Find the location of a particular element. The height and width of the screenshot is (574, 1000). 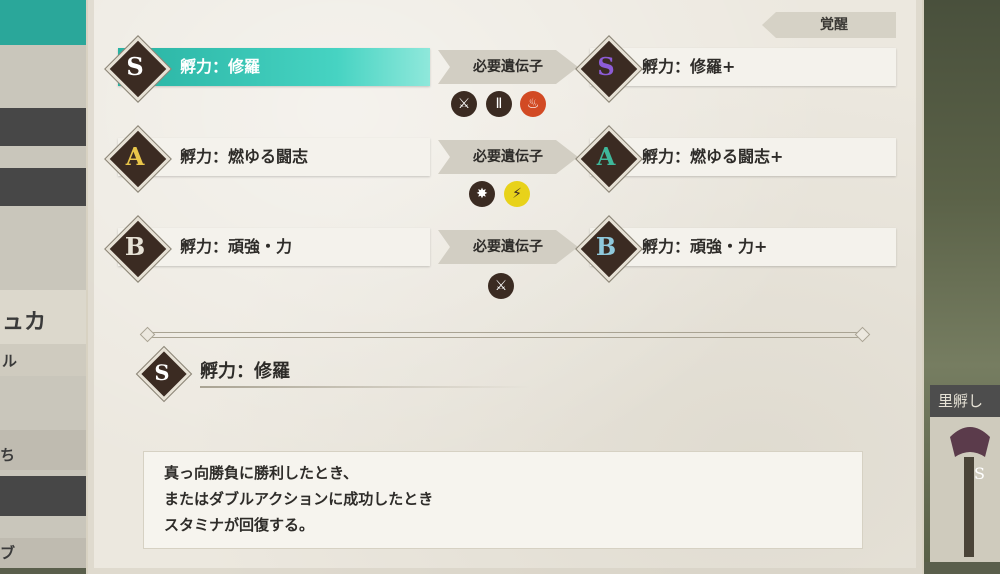

horn-icon: Ⅱ is located at coordinates (499, 104).